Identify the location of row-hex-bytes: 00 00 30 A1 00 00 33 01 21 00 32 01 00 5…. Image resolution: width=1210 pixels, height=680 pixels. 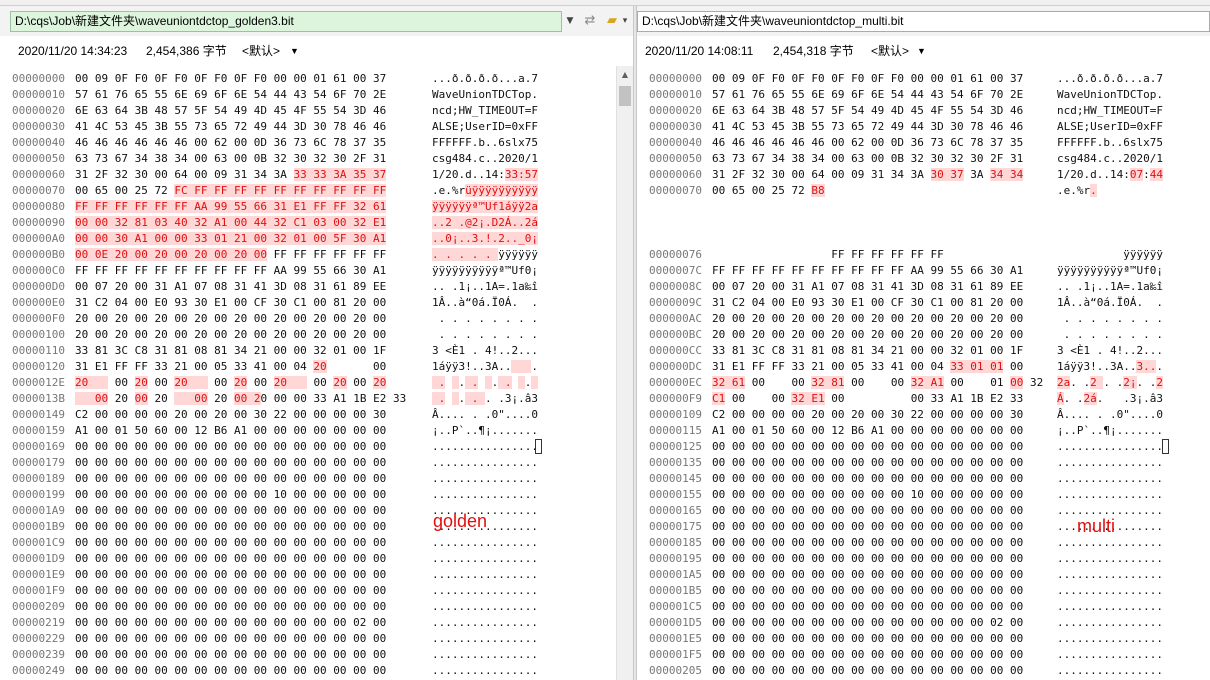
(231, 239).